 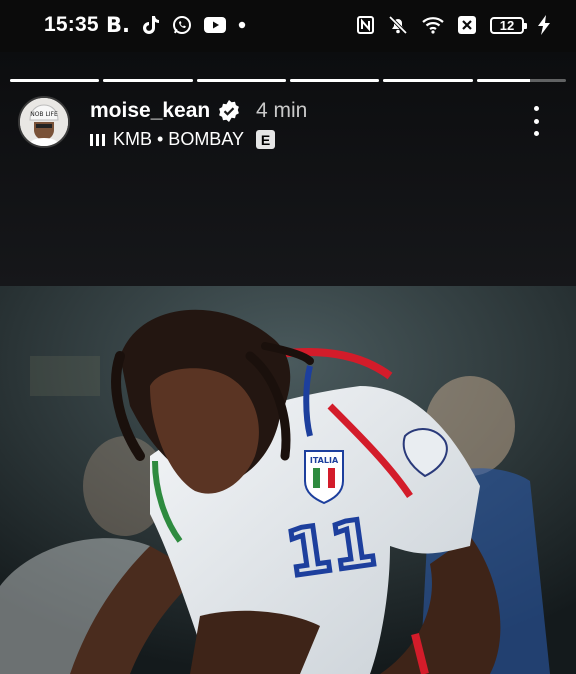 I want to click on close-box-icon, so click(x=467, y=25).